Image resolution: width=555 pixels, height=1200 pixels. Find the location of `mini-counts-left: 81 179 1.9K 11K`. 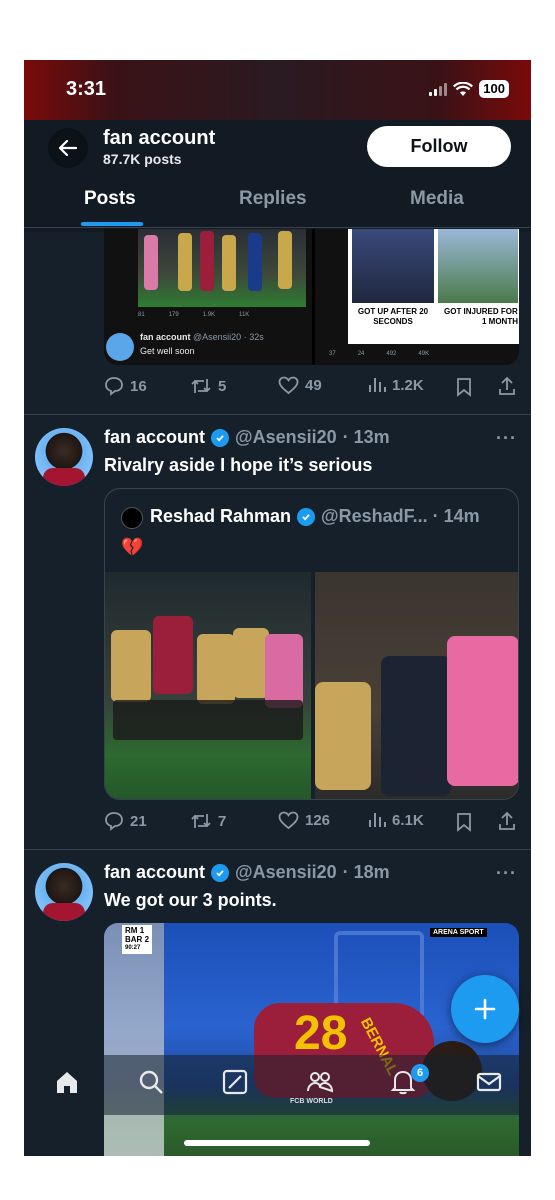

mini-counts-left: 81 179 1.9K 11K is located at coordinates (194, 315).